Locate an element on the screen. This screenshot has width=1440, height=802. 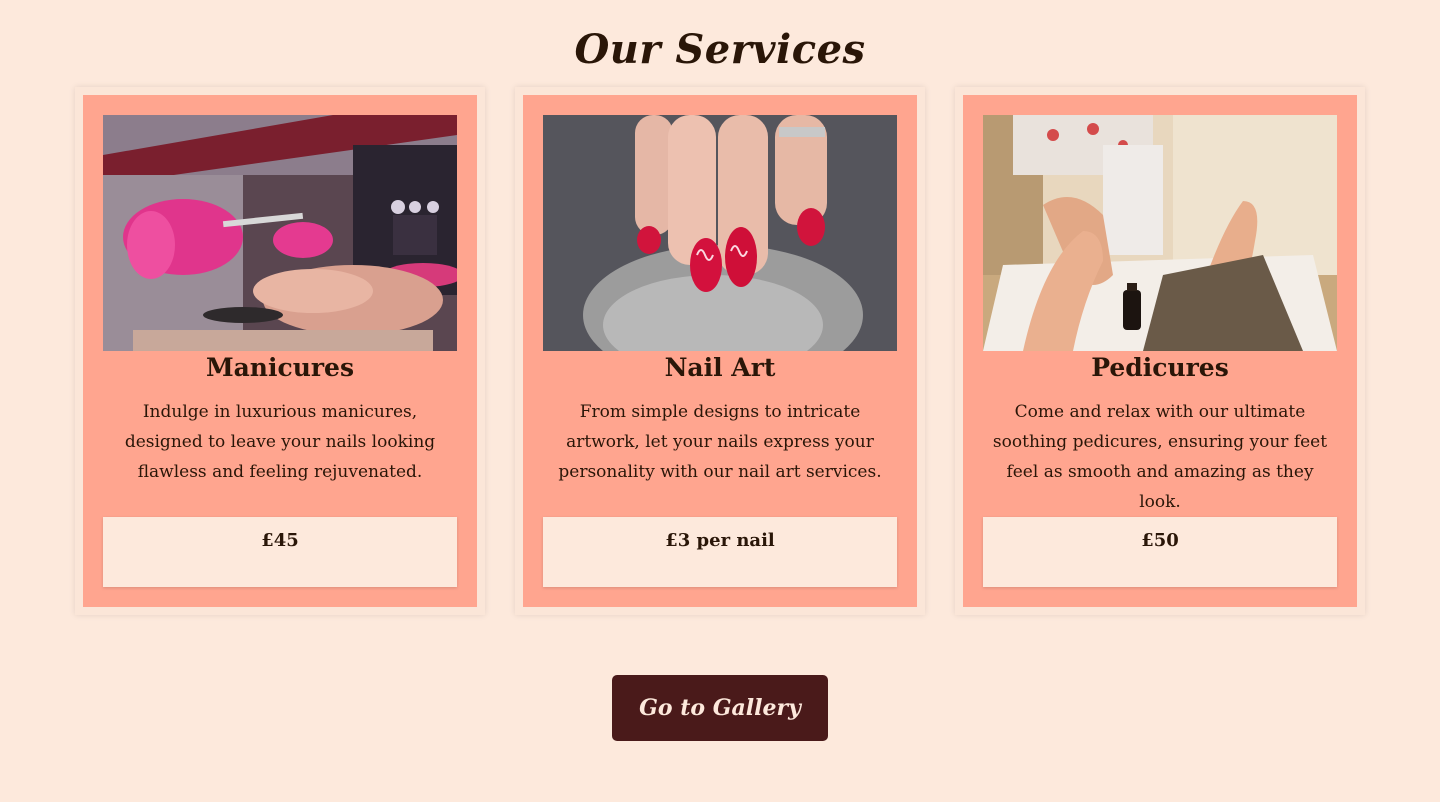
pedicure-photo is located at coordinates (1160, 233).